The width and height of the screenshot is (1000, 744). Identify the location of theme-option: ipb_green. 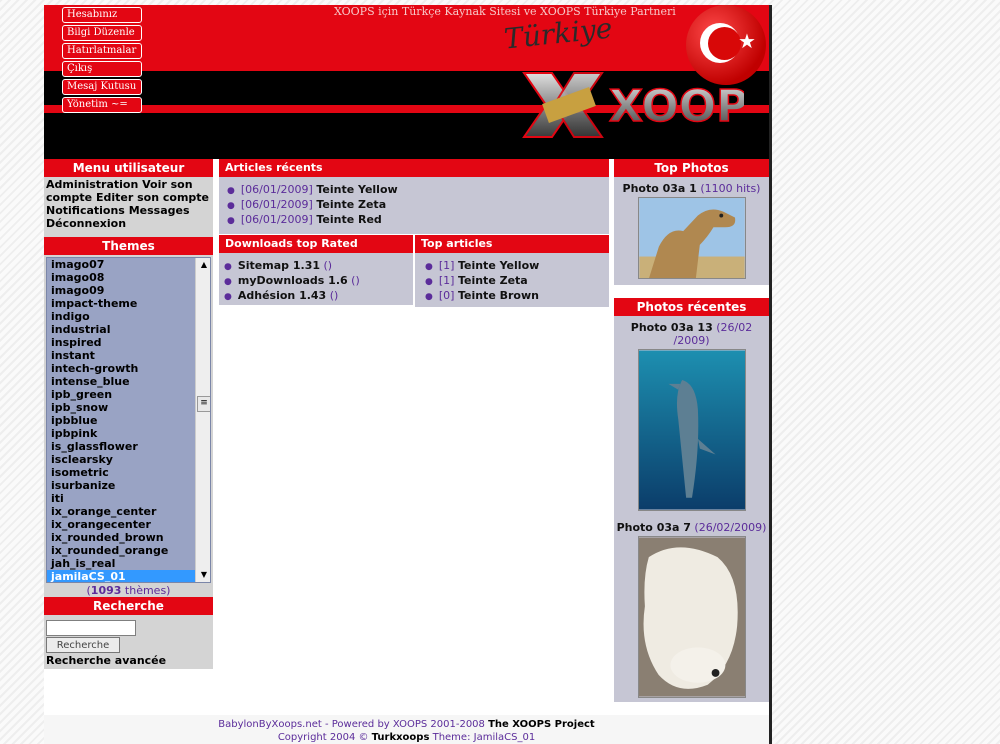
(121, 394).